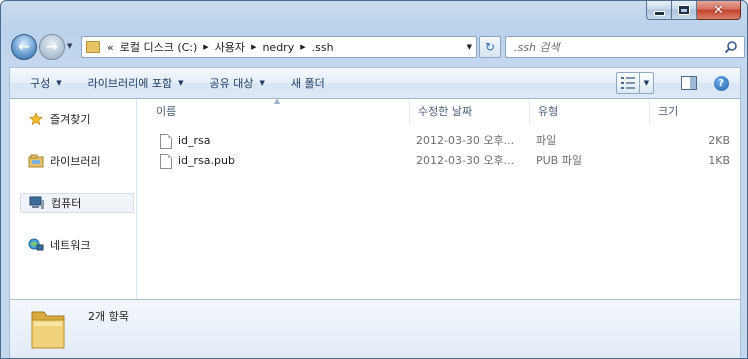  Describe the element at coordinates (36, 161) in the screenshot. I see `library-icon` at that location.